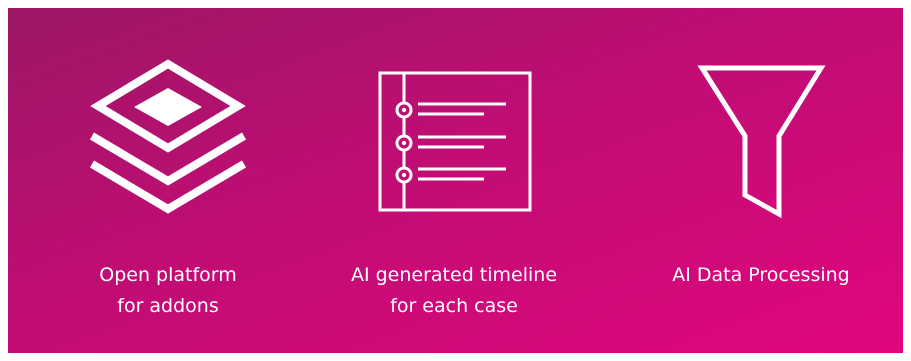 The height and width of the screenshot is (361, 911). Describe the element at coordinates (168, 306) in the screenshot. I see `feature-label-line2: for addons` at that location.